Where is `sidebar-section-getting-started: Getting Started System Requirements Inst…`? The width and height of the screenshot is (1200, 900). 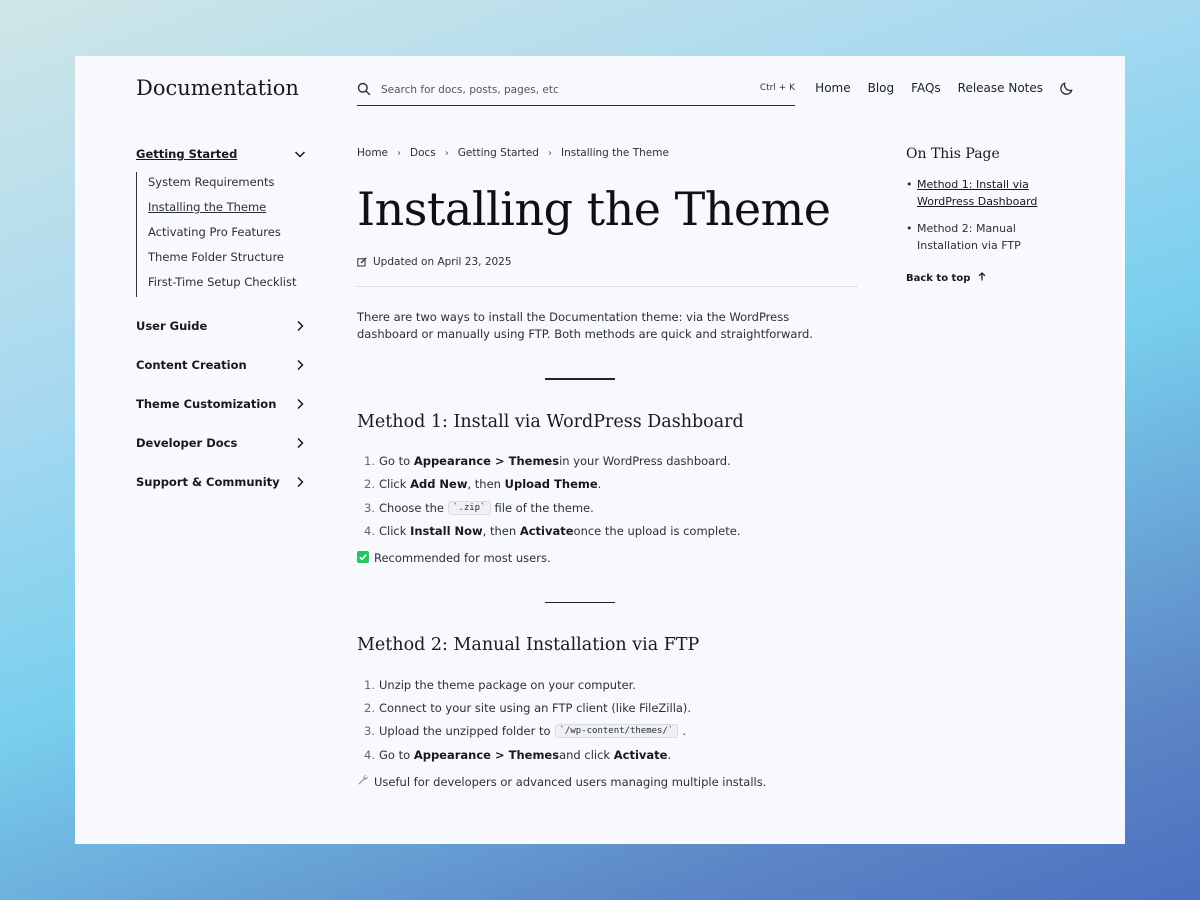 sidebar-section-getting-started: Getting Started System Requirements Inst… is located at coordinates (221, 220).